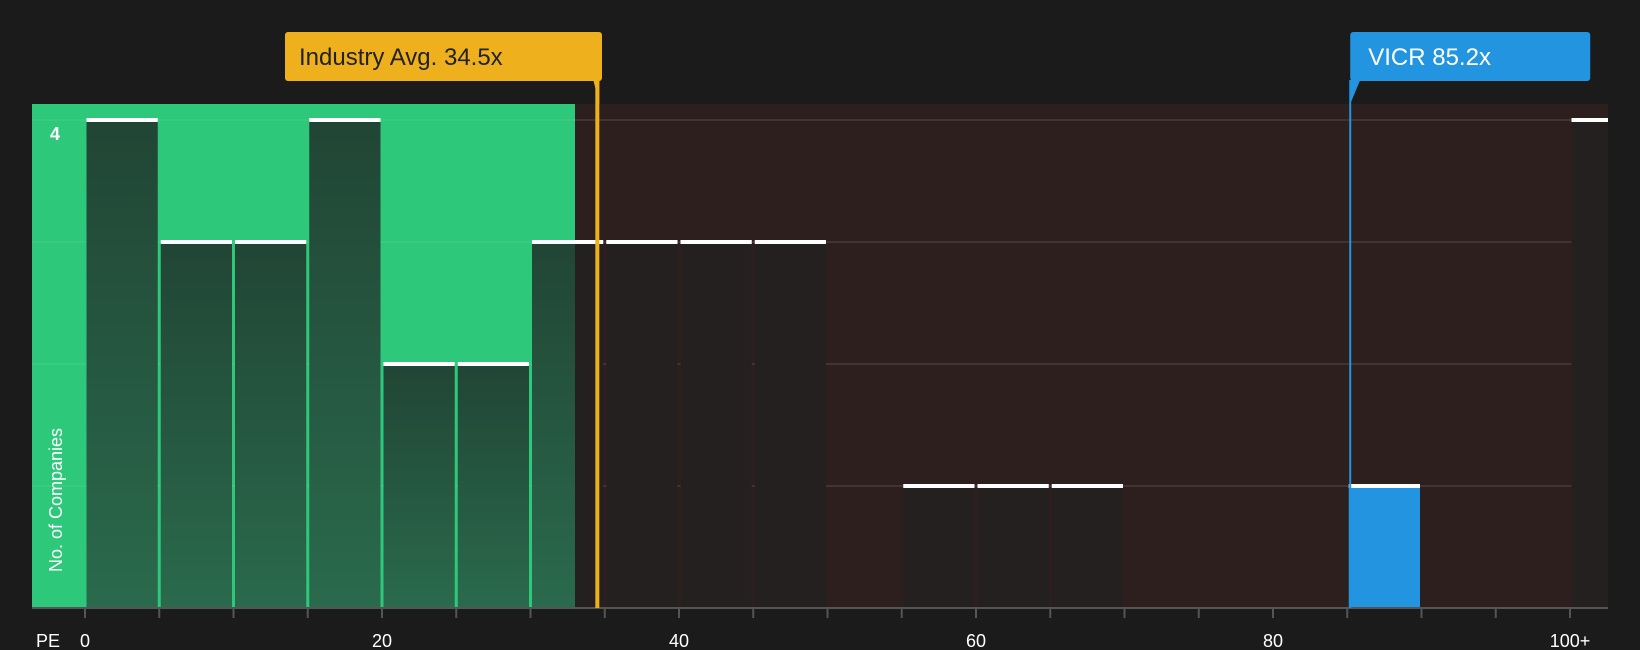 This screenshot has width=1640, height=650. Describe the element at coordinates (382, 640) in the screenshot. I see `x-tick-label: 20` at that location.